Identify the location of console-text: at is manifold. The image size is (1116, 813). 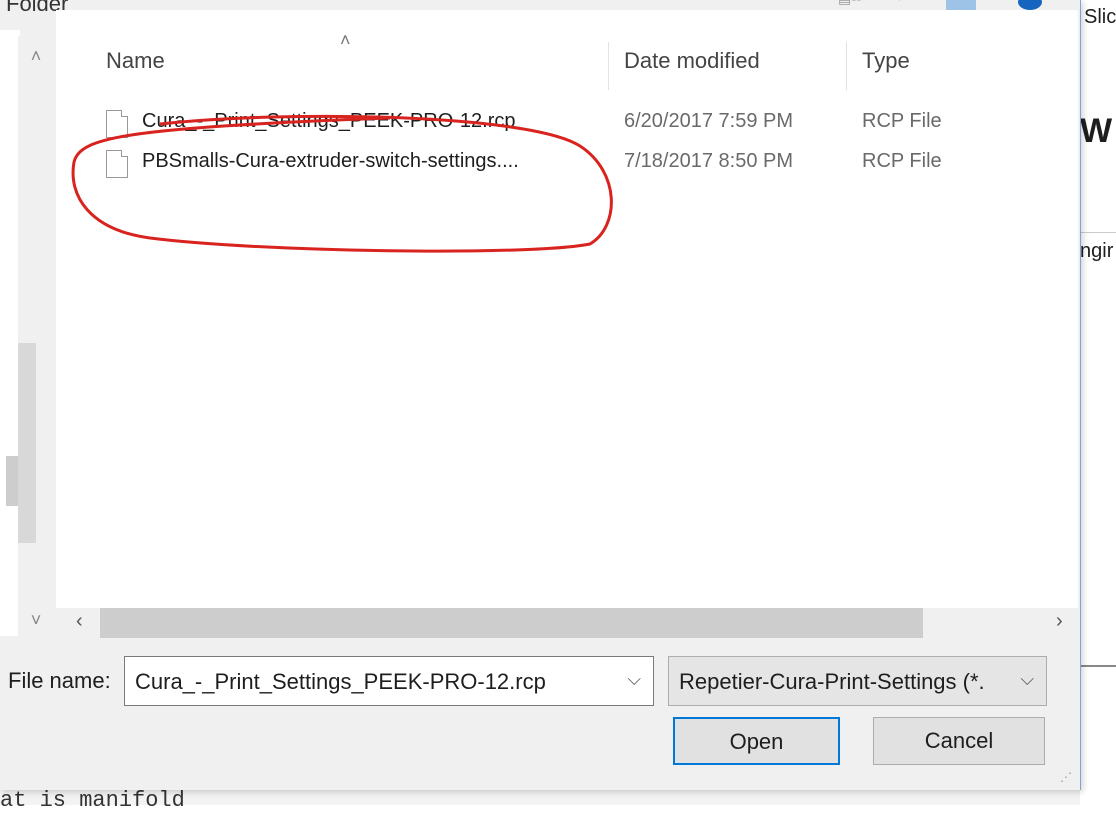
(92, 800).